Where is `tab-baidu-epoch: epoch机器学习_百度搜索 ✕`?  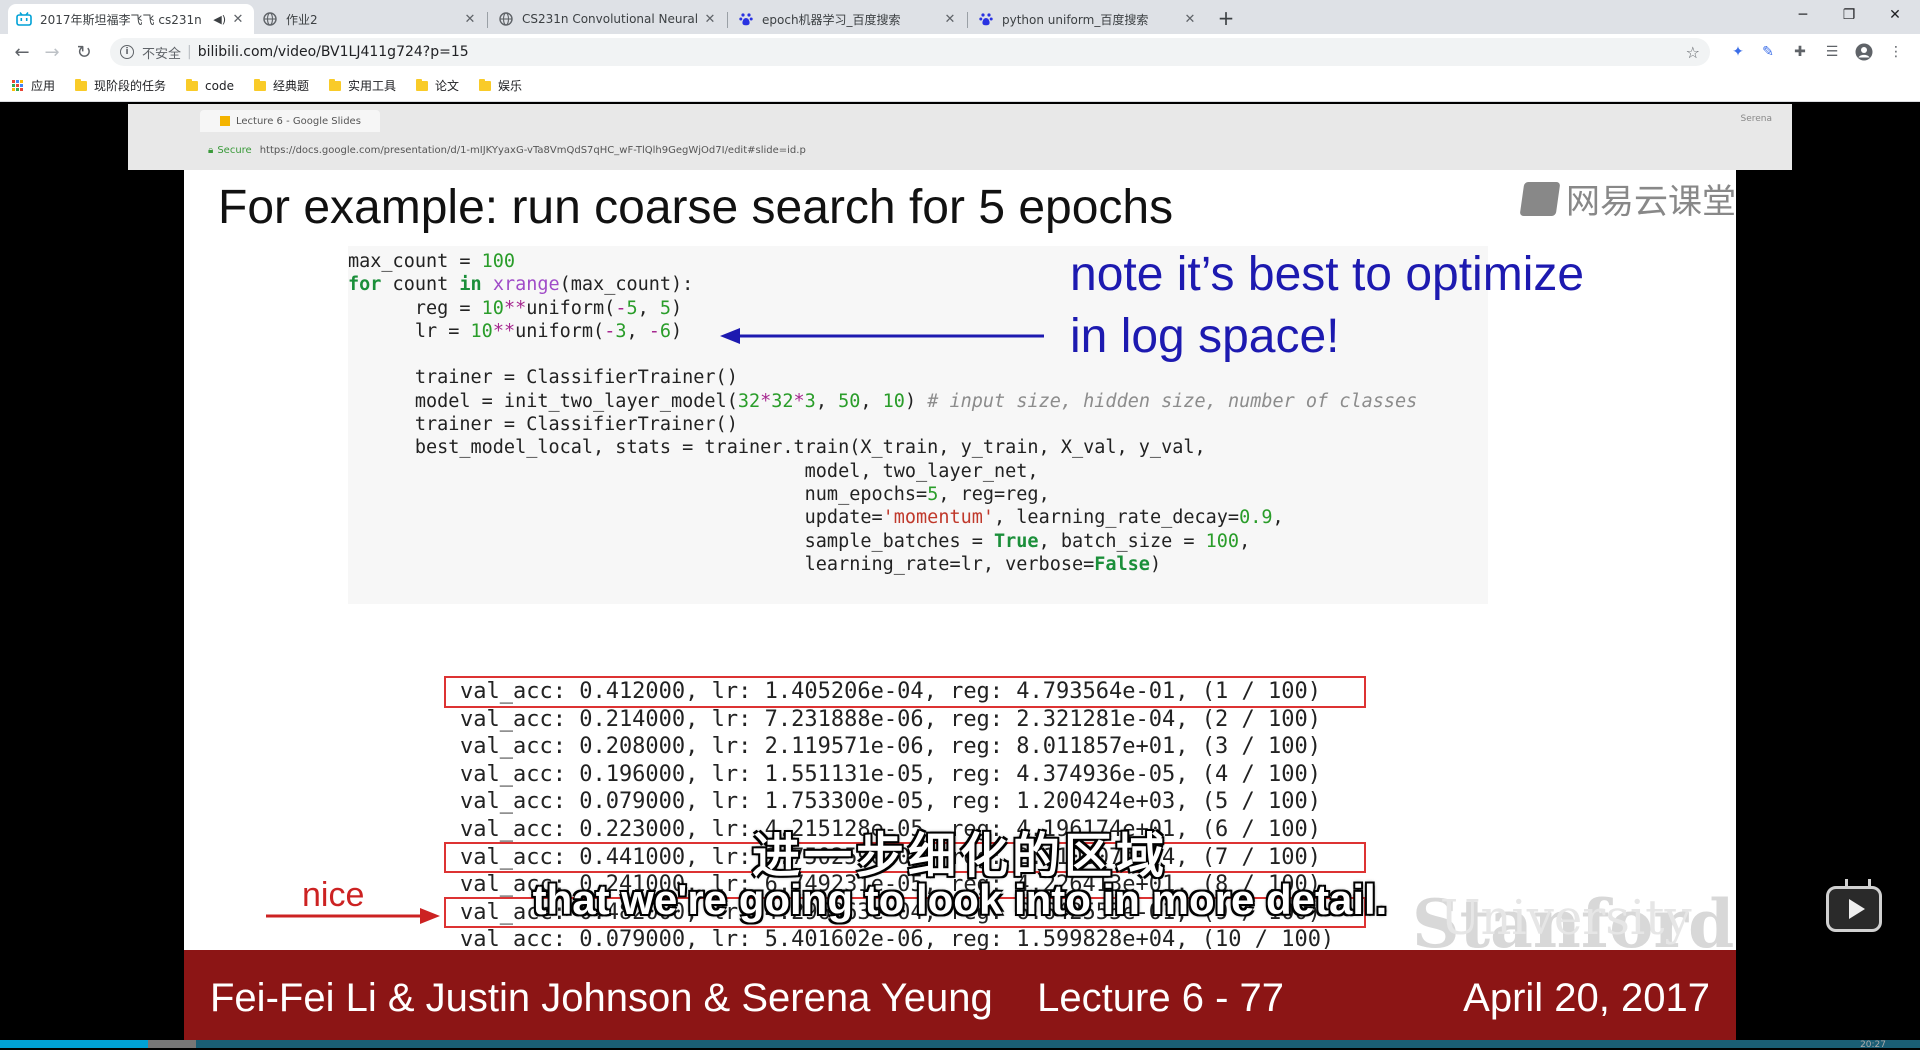
tab-baidu-epoch: epoch机器学习_百度搜索 ✕ is located at coordinates (848, 19).